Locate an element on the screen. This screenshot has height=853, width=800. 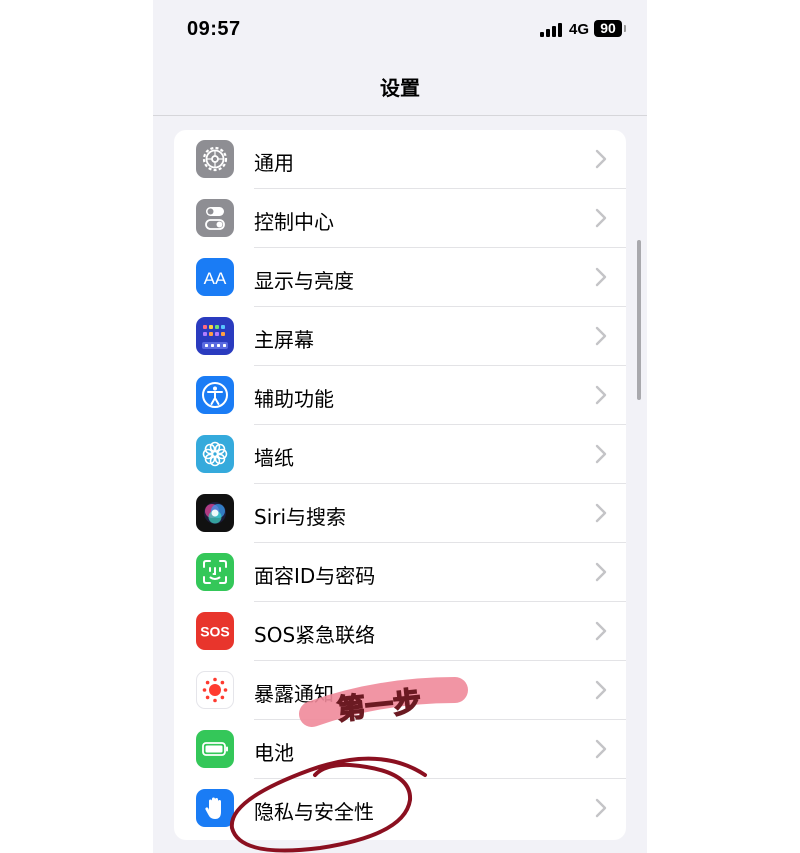
settings-item-emergency-sos: SOS SOS紧急联络 is located at coordinates (400, 631).